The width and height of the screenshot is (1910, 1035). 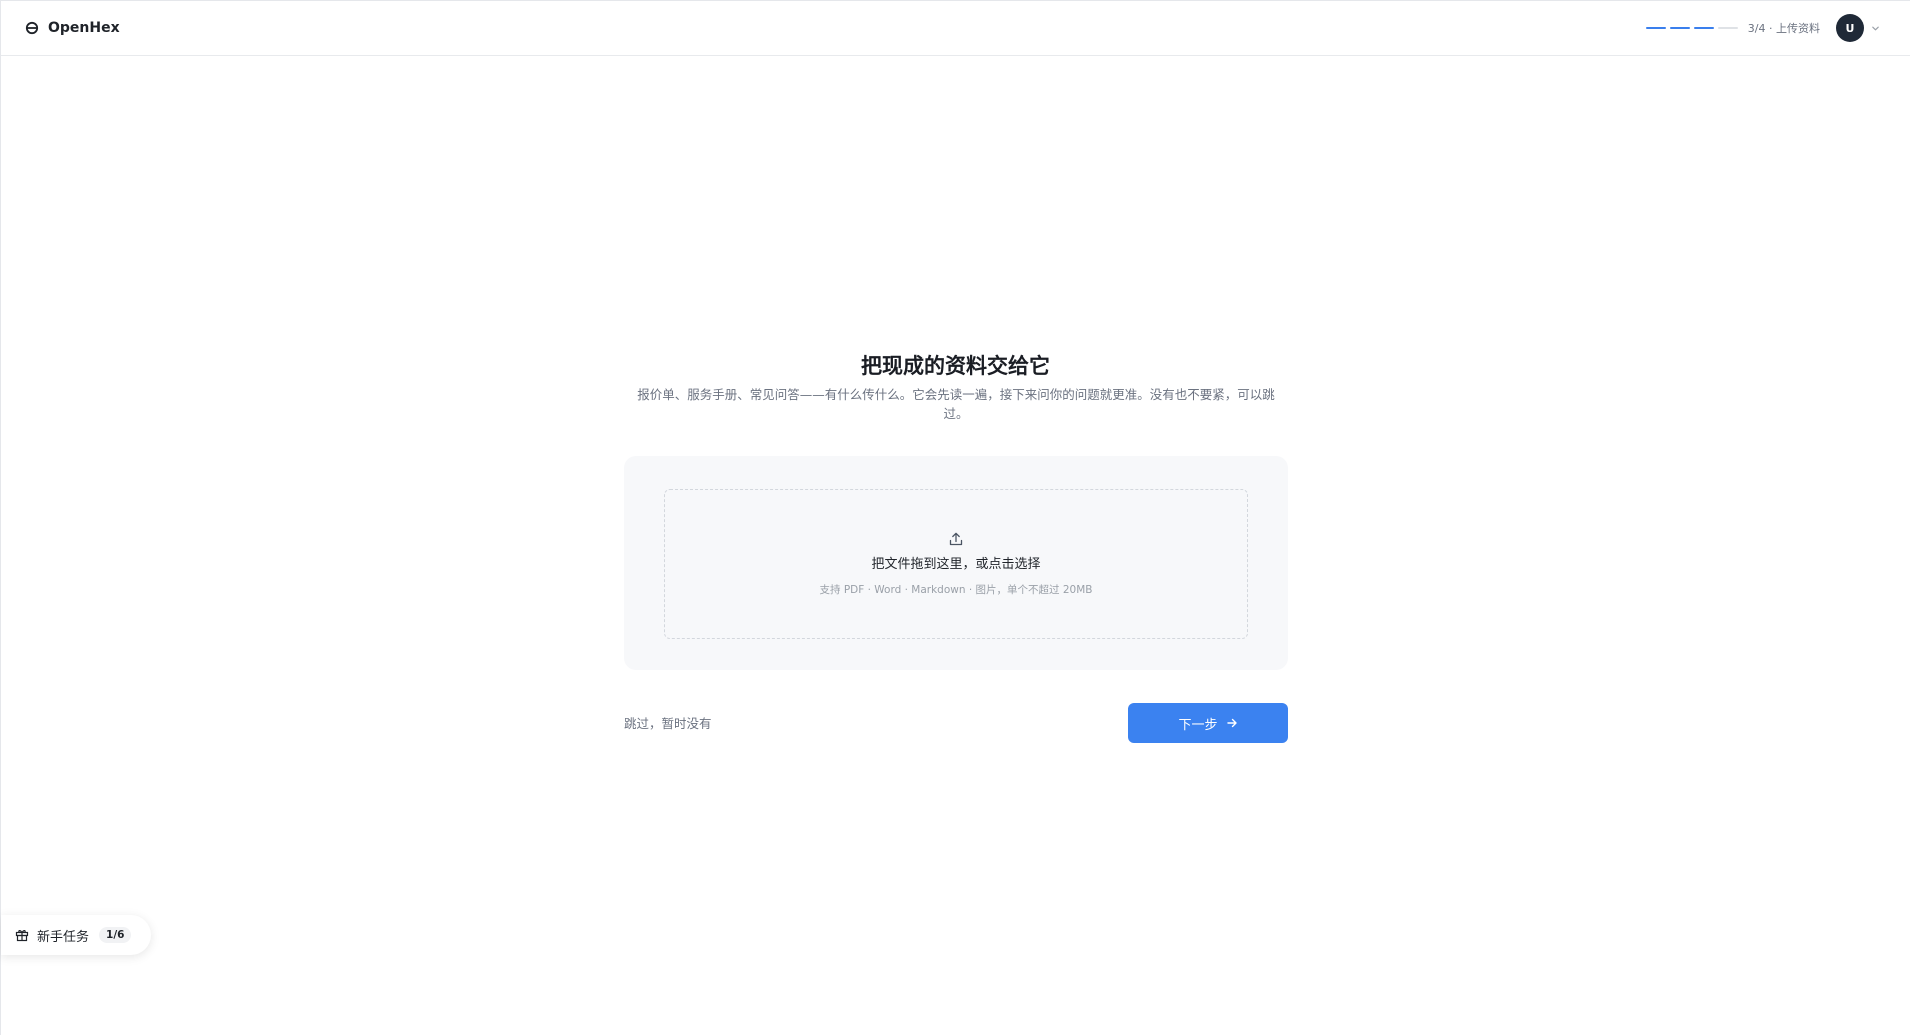 What do you see at coordinates (1231, 723) in the screenshot?
I see `arrow-right-icon` at bounding box center [1231, 723].